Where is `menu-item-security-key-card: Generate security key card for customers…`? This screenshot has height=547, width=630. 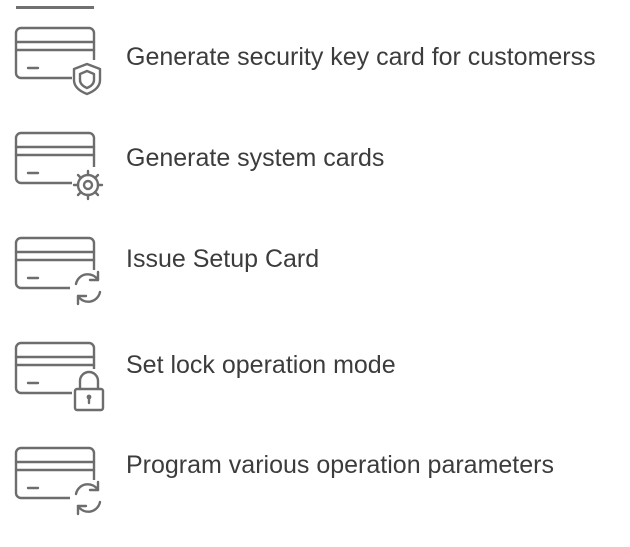
menu-item-security-key-card: Generate security key card for customers… is located at coordinates (317, 60).